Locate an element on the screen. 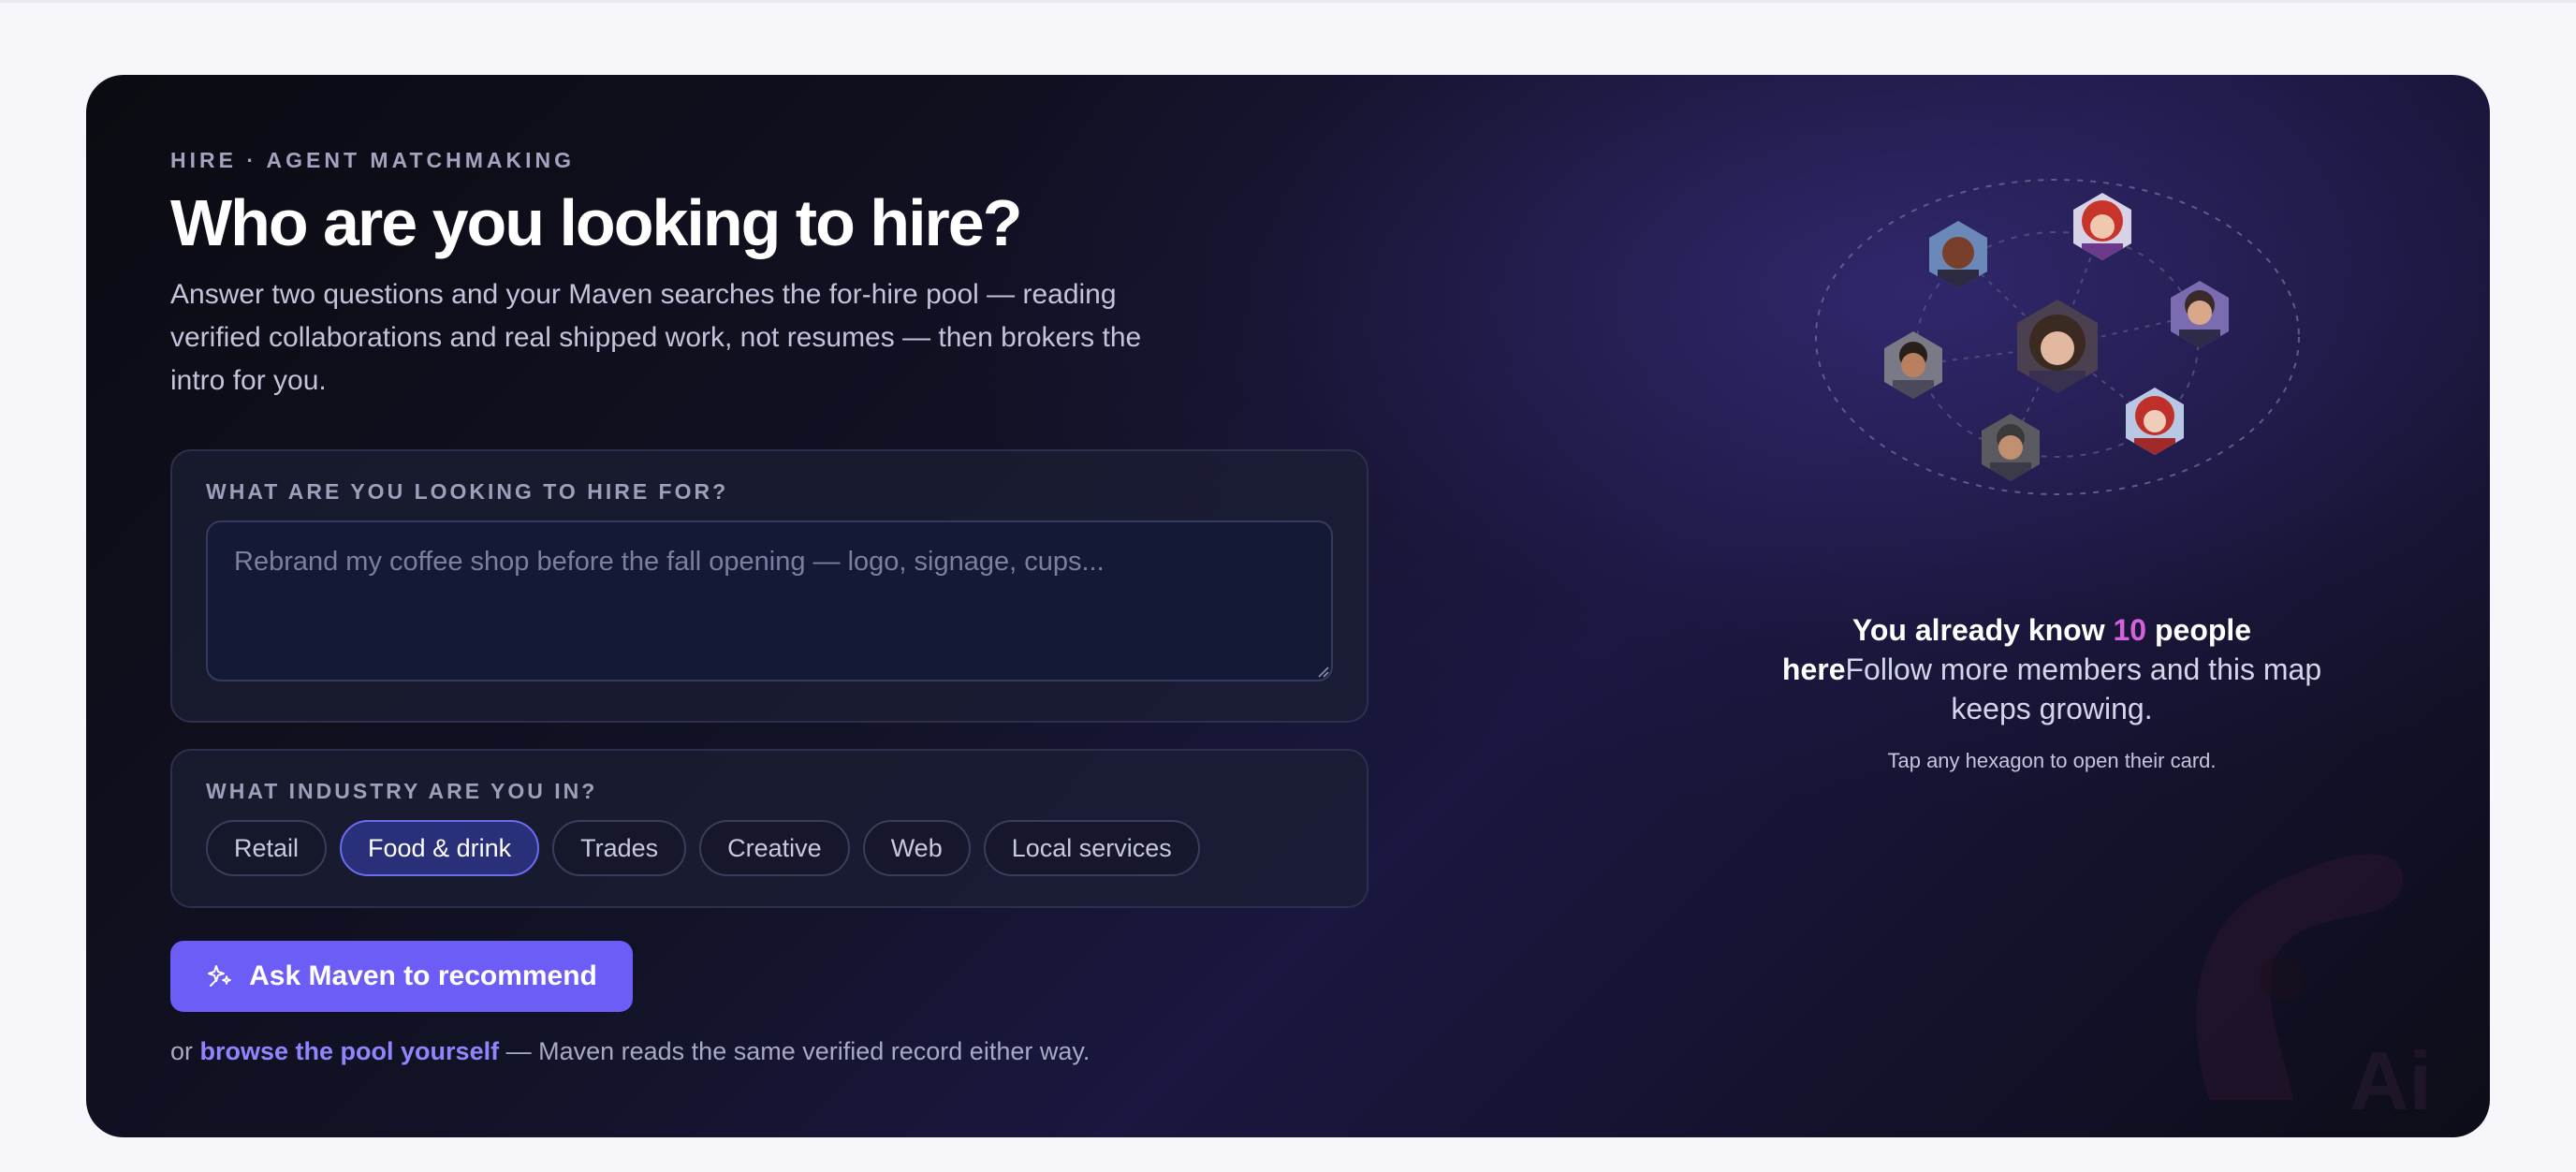  industry-chip-trades: Trades is located at coordinates (619, 848).